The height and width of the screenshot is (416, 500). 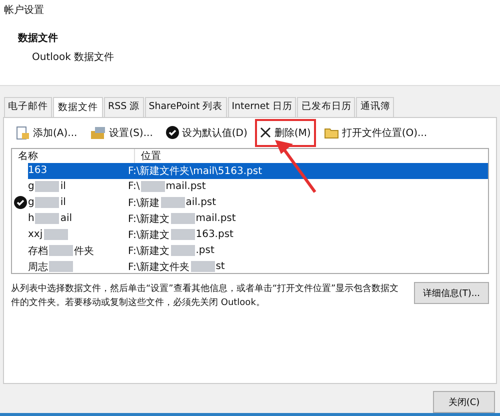 What do you see at coordinates (66, 218) in the screenshot?
I see `cell-text: ail` at bounding box center [66, 218].